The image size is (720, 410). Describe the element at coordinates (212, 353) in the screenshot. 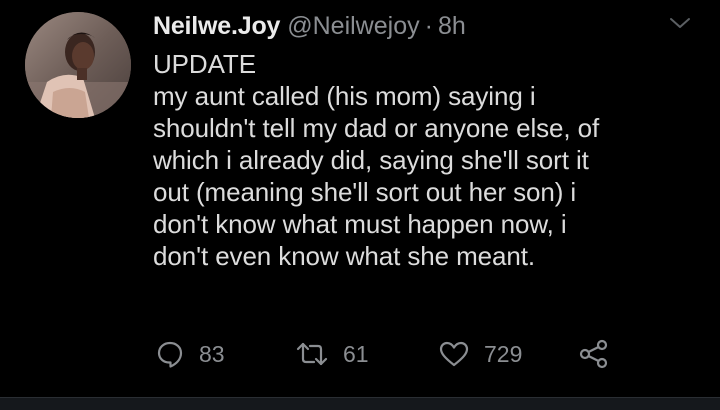

I see `reply-count: 83` at that location.